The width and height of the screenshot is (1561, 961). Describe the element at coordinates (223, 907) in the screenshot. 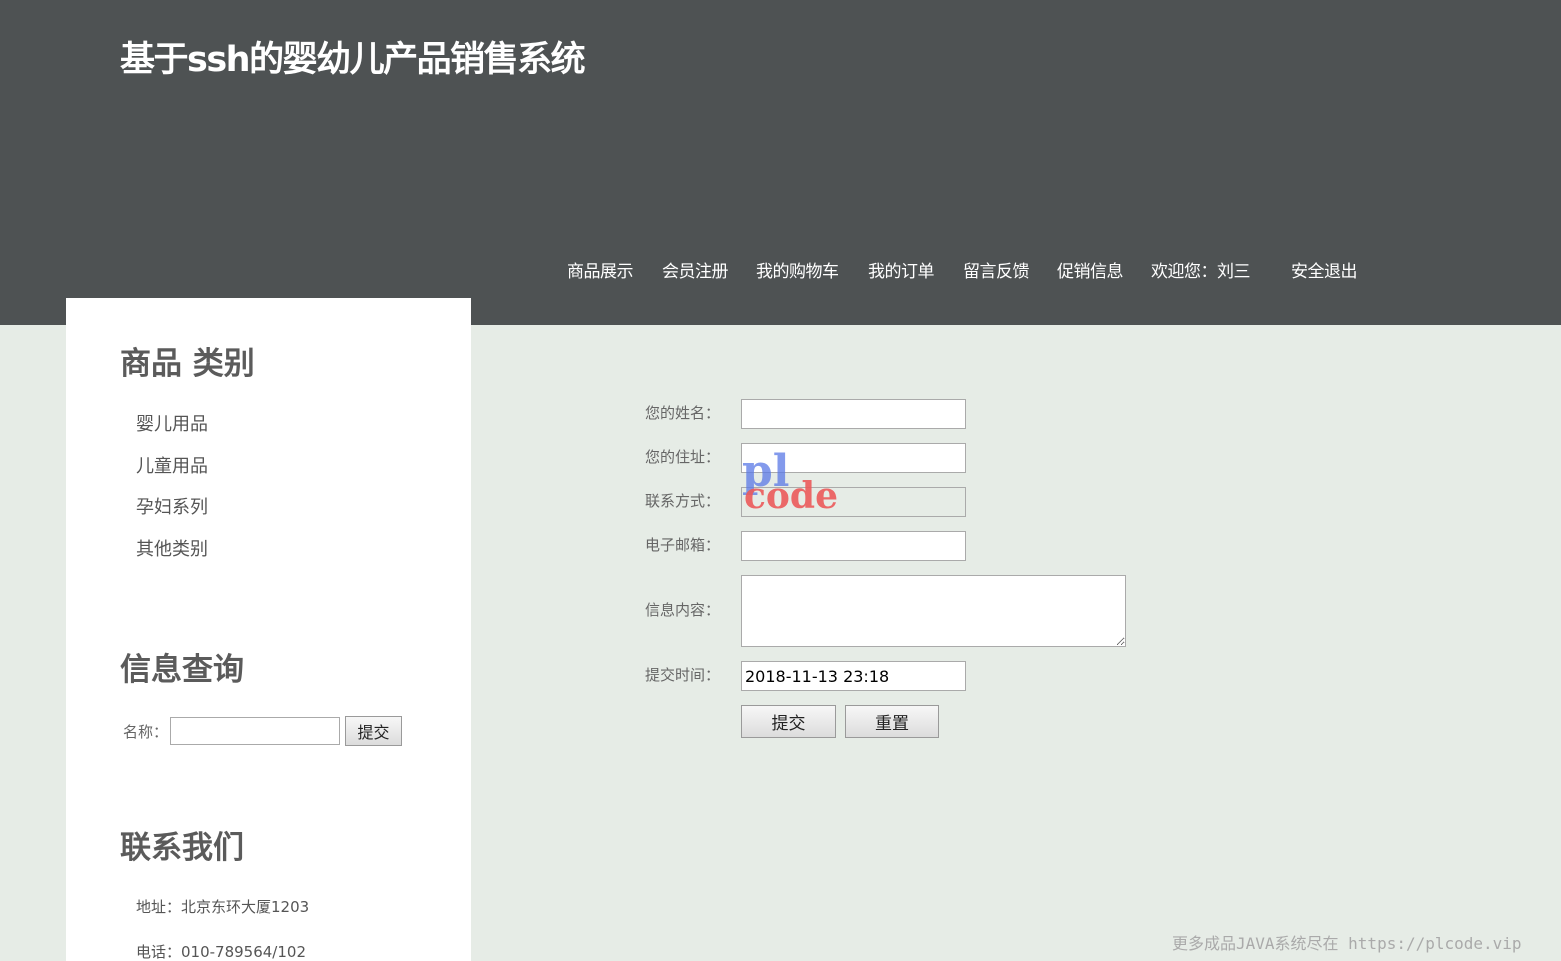

I see `contact-address: 地址：北京东环大厦1203` at that location.